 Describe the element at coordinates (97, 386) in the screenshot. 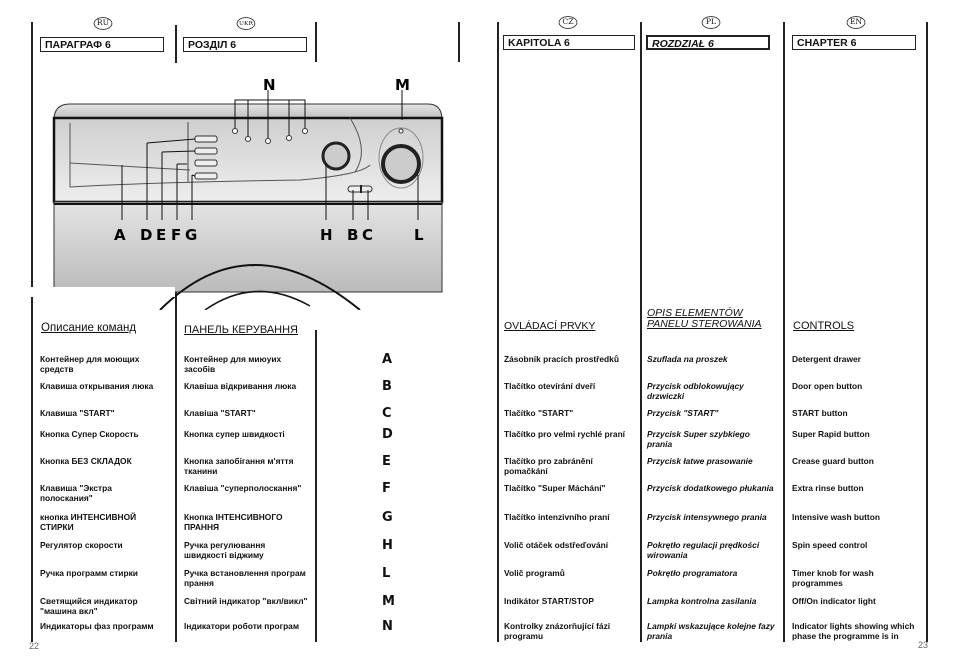

I see `row-ru-description: Клавиша открывания люка` at that location.